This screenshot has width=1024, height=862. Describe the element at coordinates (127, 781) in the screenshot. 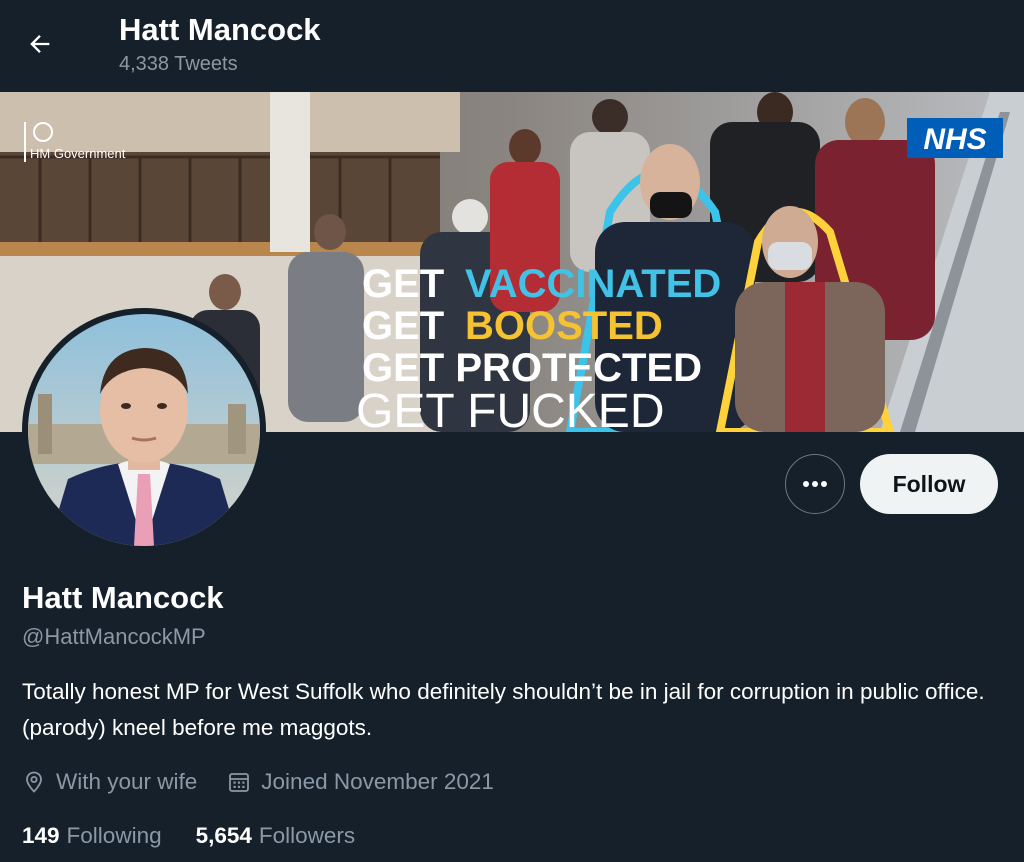

I see `location-text: With your wife` at that location.